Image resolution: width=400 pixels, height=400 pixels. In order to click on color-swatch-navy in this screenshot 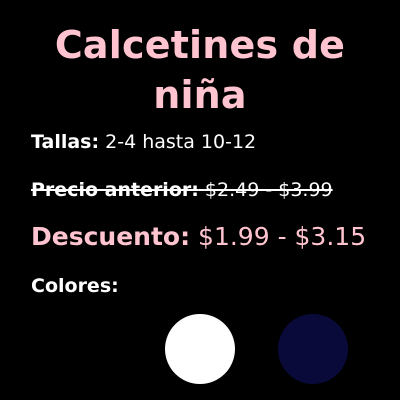, I will do `click(313, 349)`.